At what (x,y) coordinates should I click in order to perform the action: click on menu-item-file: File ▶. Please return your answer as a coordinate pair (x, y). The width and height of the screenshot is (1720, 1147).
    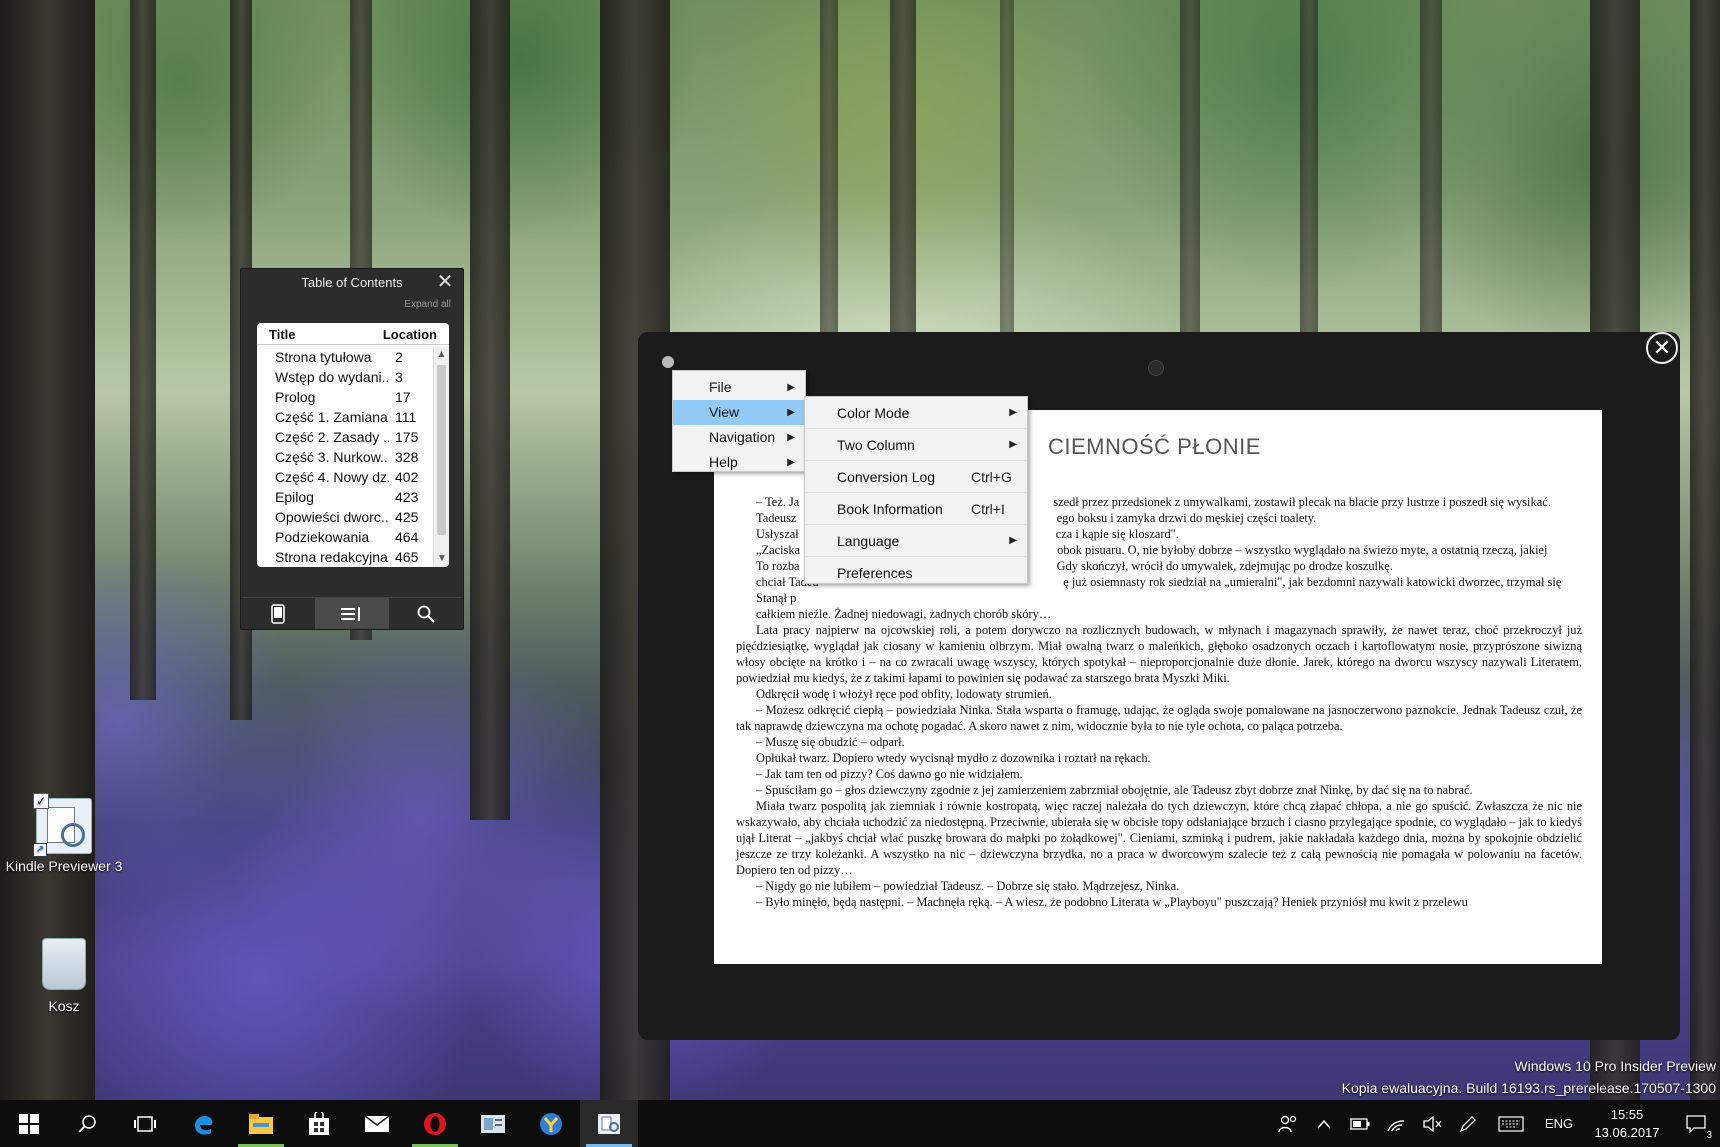
    Looking at the image, I should click on (739, 387).